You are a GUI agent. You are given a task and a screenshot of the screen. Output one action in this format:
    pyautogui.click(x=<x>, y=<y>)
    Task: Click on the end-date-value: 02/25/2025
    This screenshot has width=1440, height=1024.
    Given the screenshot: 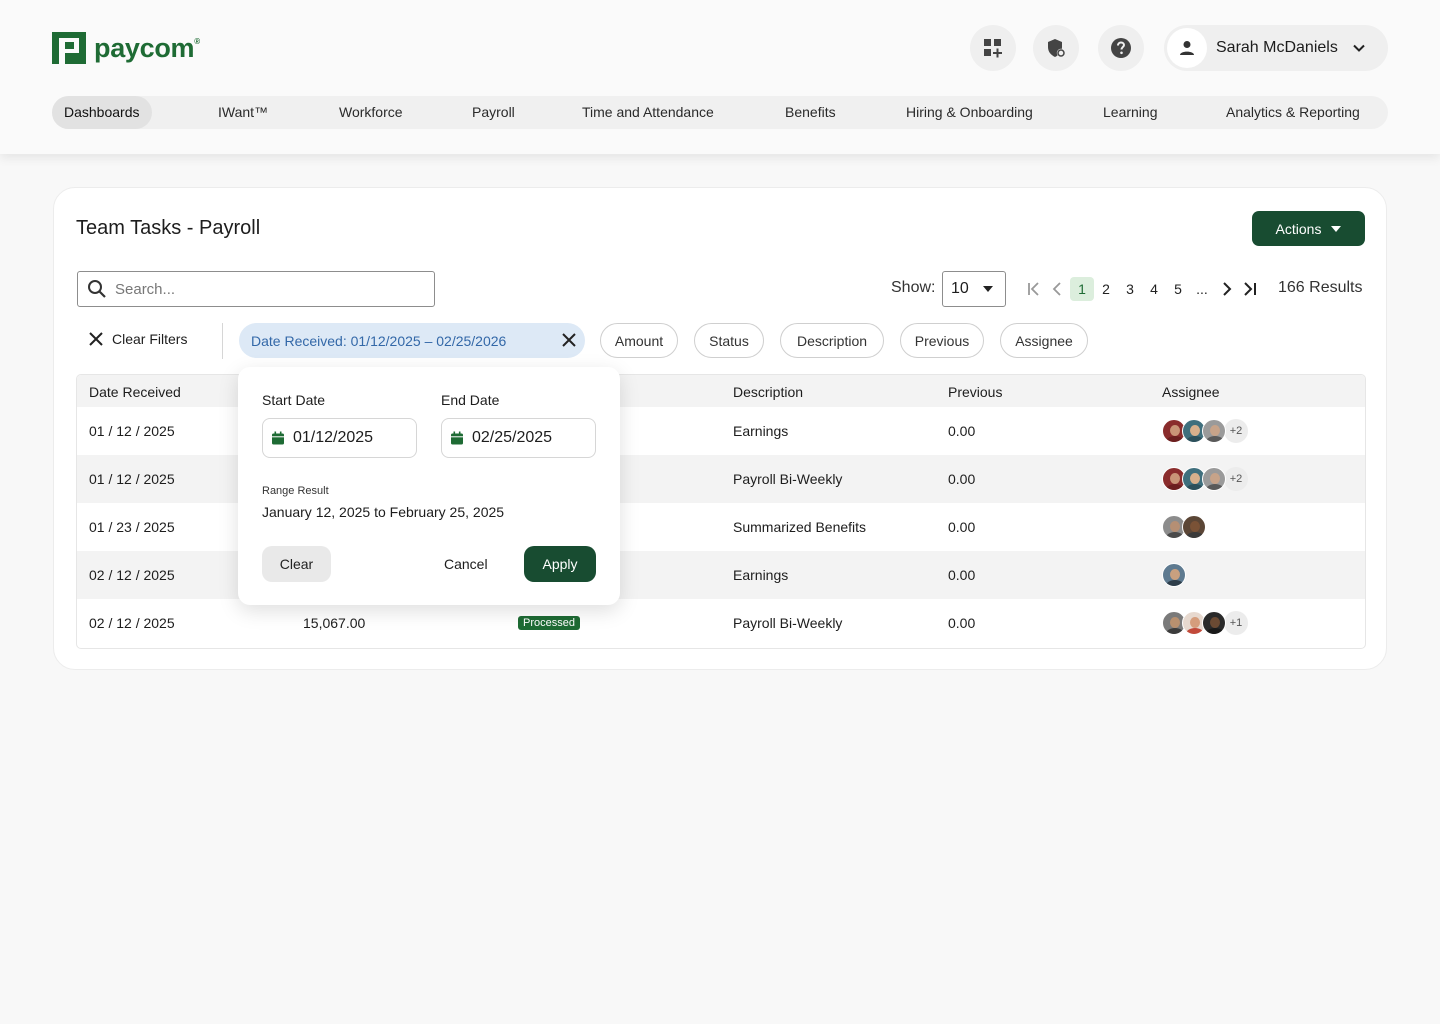 What is the action you would take?
    pyautogui.click(x=512, y=437)
    